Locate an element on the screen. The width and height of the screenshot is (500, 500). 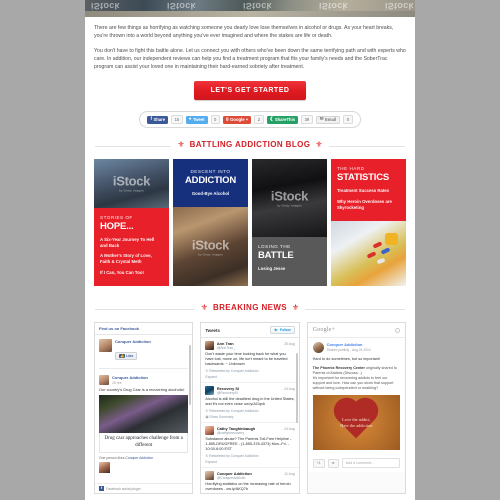
twitter-follow-label: Follow is located at coordinates (285, 330).